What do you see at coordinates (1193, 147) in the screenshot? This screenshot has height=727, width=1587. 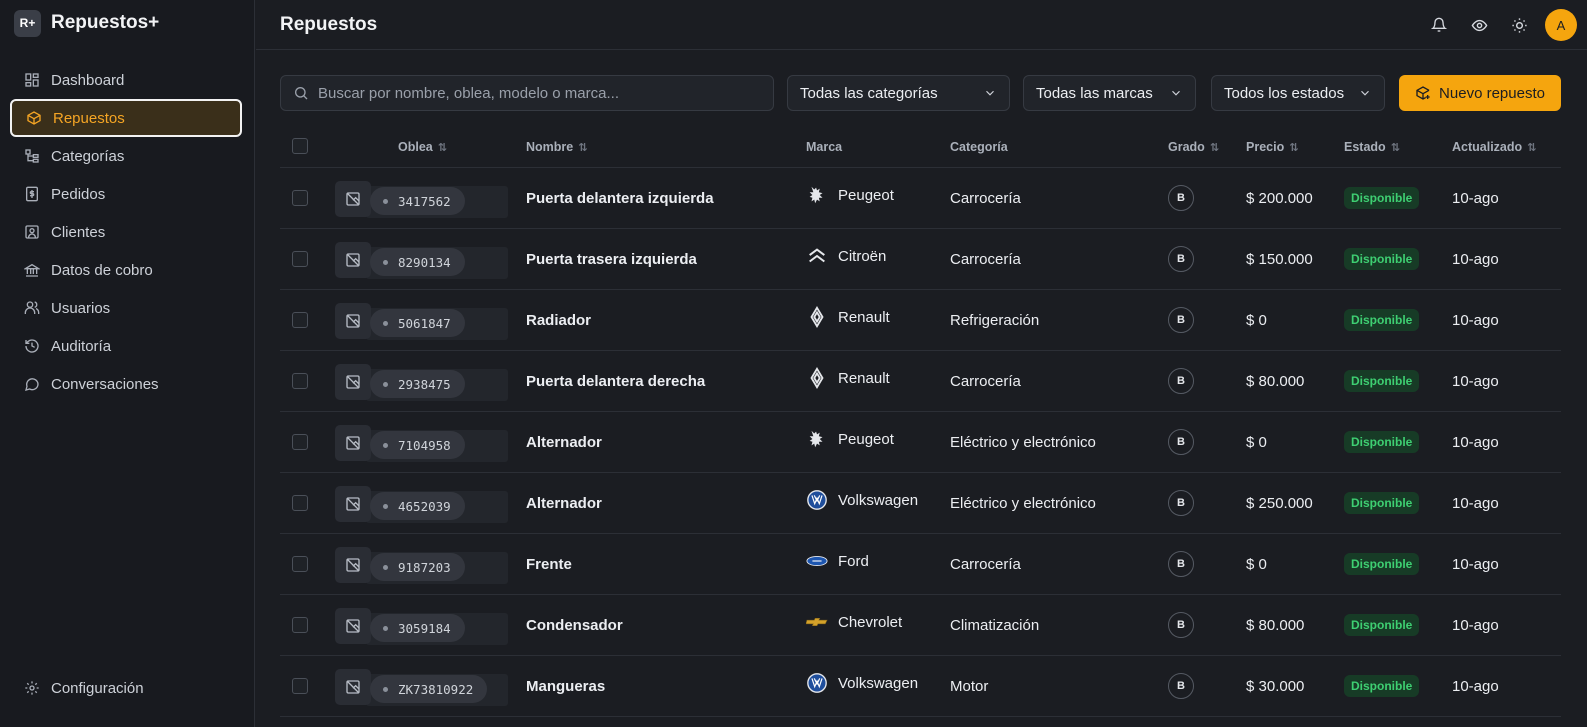 I see `column-grado: Grado ⇅` at bounding box center [1193, 147].